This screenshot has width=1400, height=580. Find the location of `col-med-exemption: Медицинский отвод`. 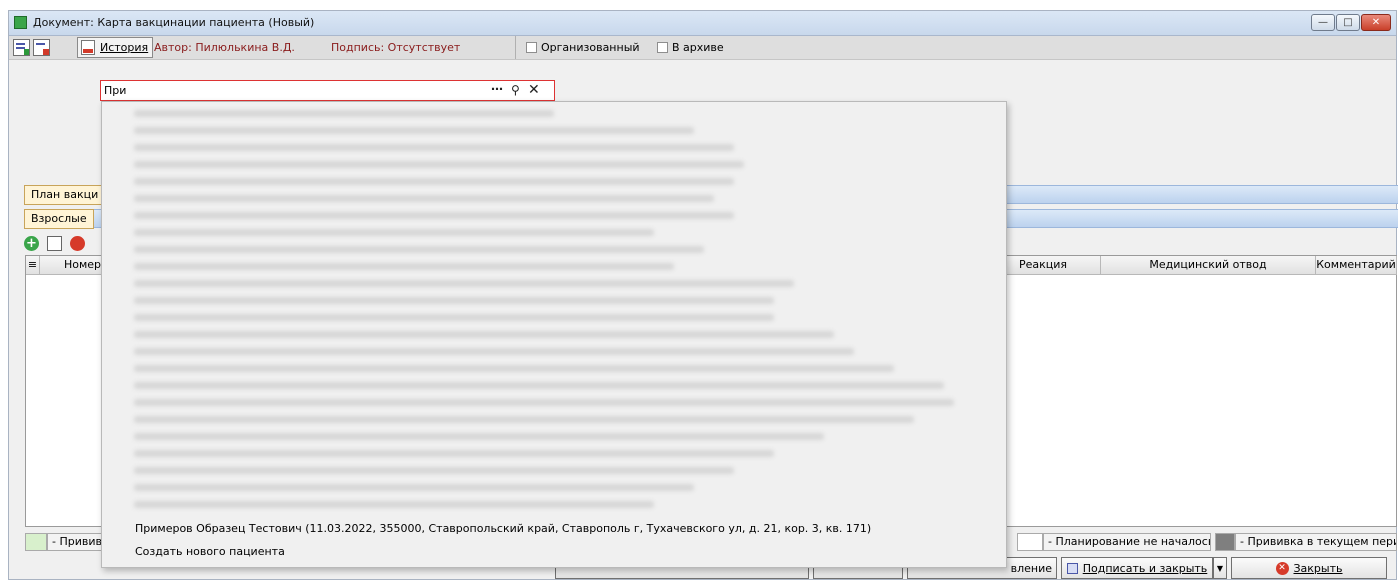

col-med-exemption: Медицинский отвод is located at coordinates (1208, 265).